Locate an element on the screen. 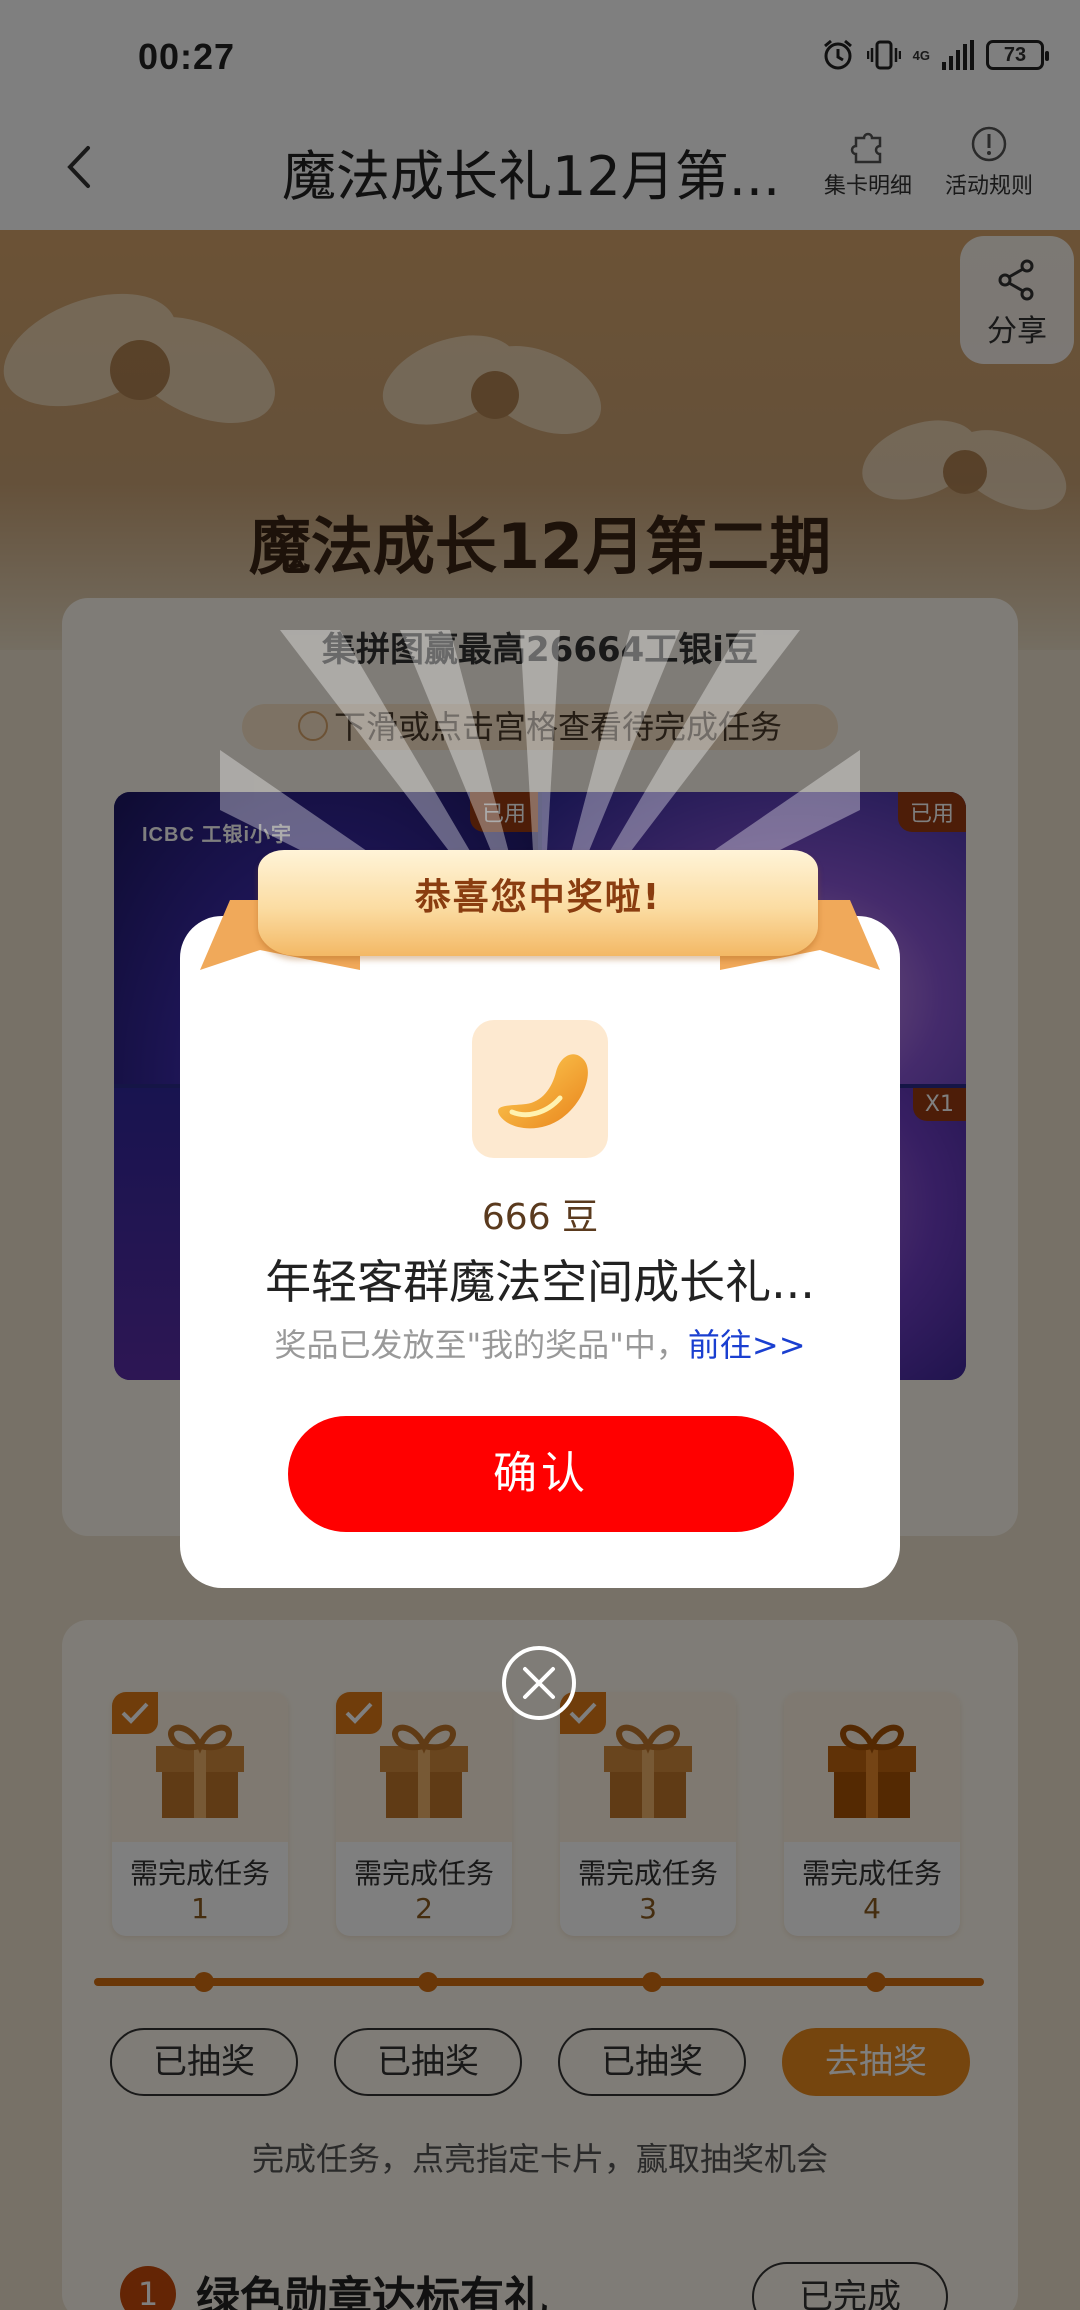 This screenshot has width=1080, height=2310. congrats-title: 恭喜您中奖啦! is located at coordinates (538, 897).